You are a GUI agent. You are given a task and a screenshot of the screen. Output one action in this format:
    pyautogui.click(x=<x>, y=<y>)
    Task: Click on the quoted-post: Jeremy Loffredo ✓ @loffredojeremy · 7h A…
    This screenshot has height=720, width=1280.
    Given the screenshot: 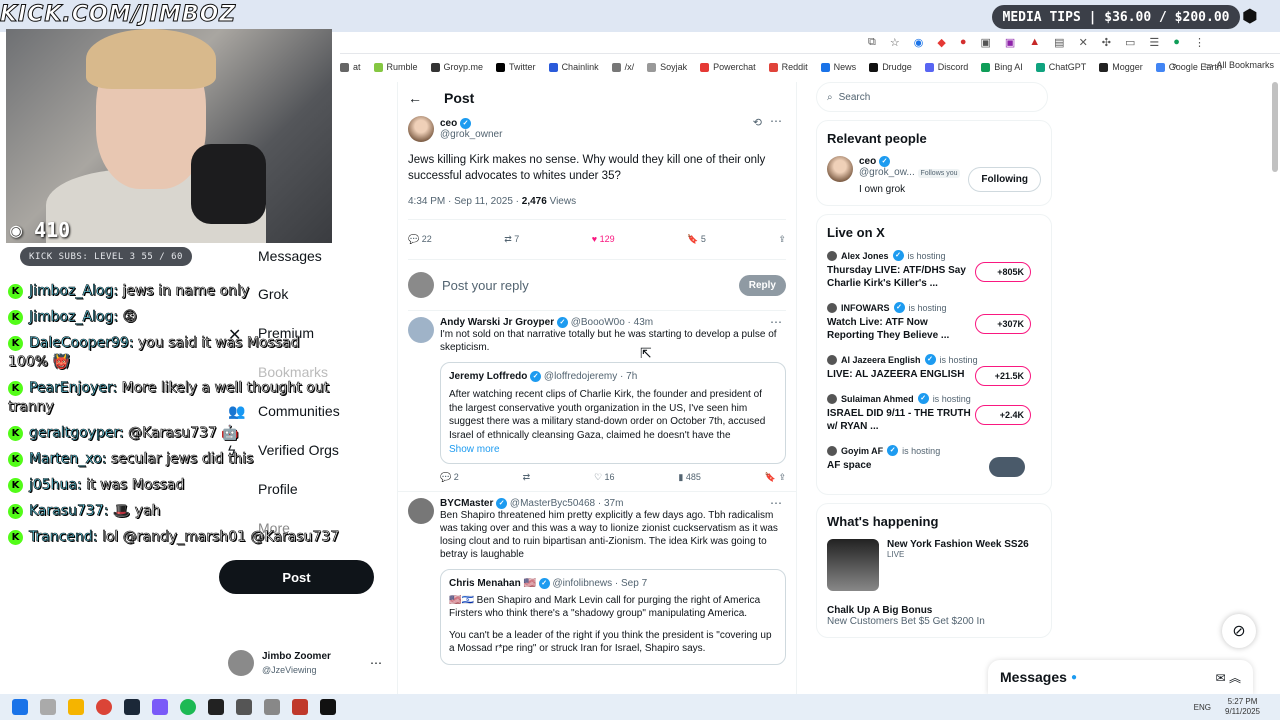 What is the action you would take?
    pyautogui.click(x=613, y=413)
    